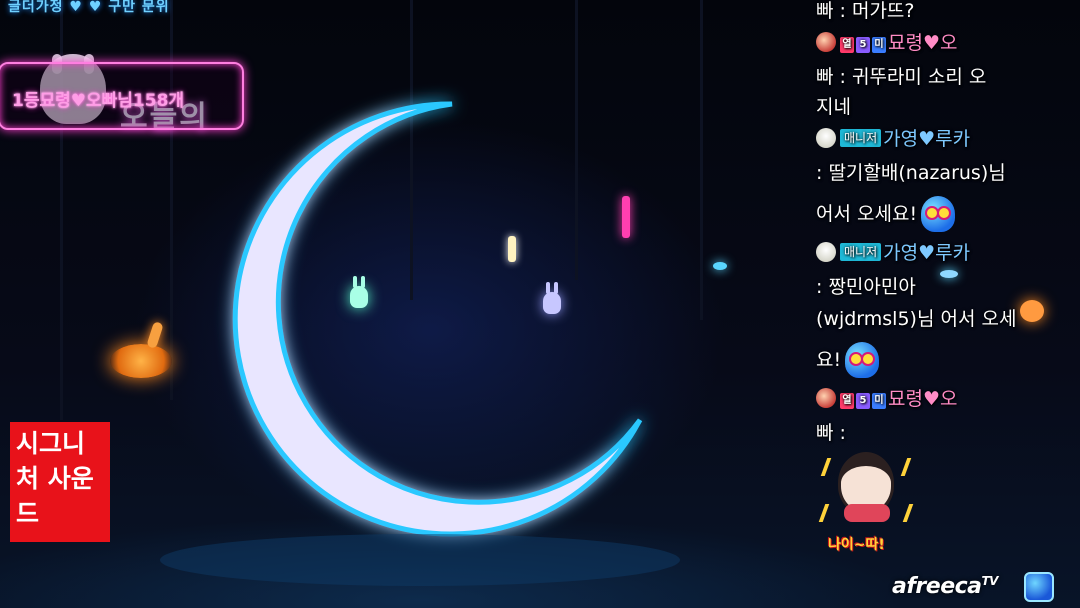 This screenshot has height=608, width=1080. I want to click on chat-text: 지네, so click(833, 107).